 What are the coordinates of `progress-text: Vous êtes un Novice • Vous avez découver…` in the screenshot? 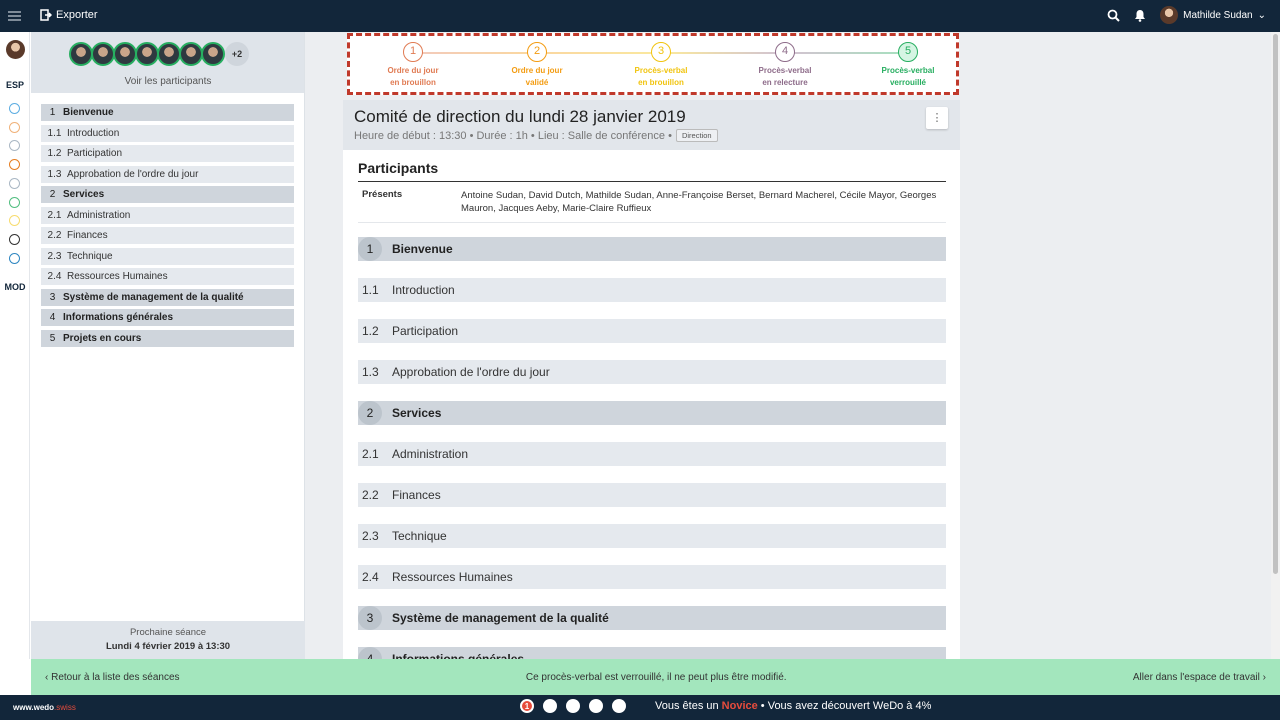 It's located at (793, 706).